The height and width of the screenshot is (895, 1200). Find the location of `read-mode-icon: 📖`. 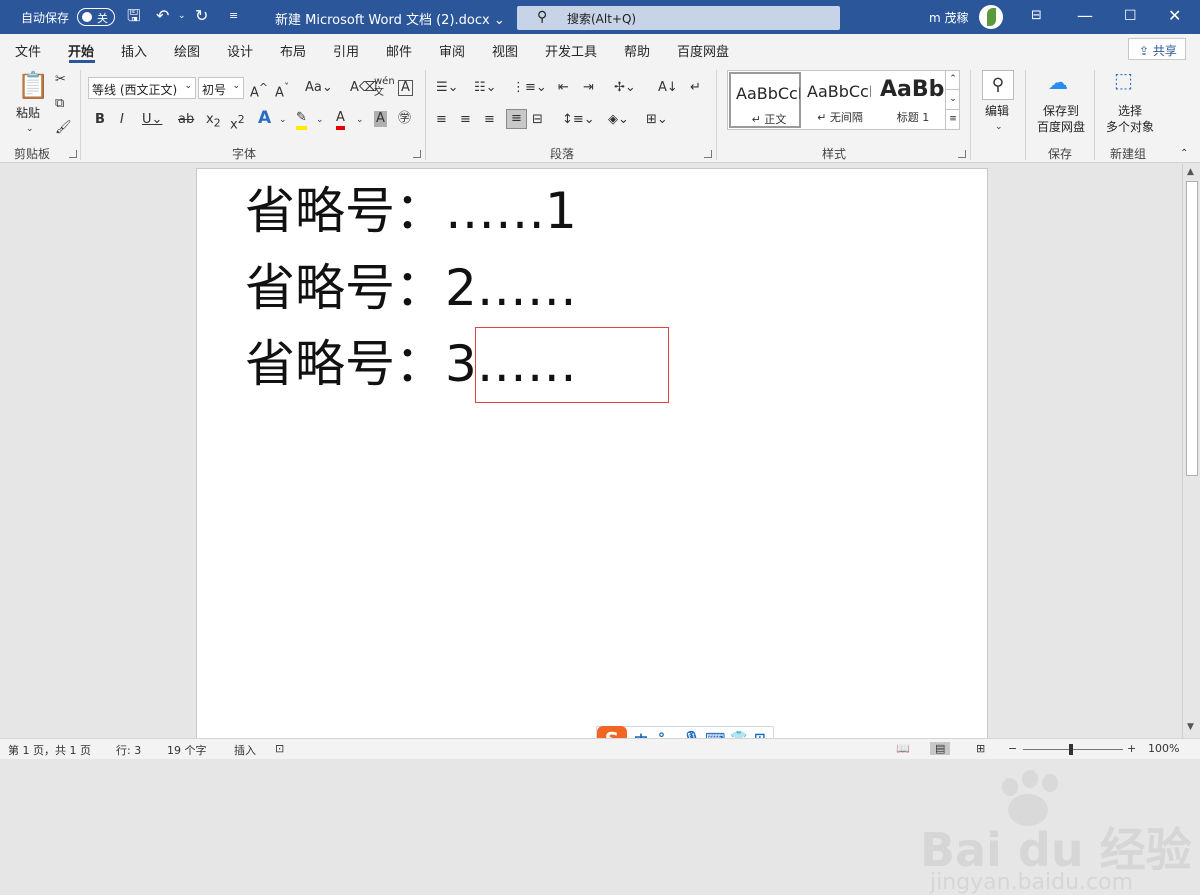

read-mode-icon: 📖 is located at coordinates (903, 748).